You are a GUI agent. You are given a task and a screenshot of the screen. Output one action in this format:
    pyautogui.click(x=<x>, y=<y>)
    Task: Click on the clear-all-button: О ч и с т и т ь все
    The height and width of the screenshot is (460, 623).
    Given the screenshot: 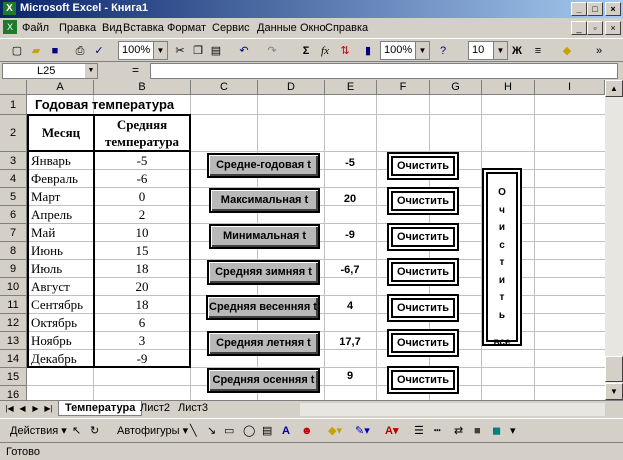 What is the action you would take?
    pyautogui.click(x=502, y=258)
    